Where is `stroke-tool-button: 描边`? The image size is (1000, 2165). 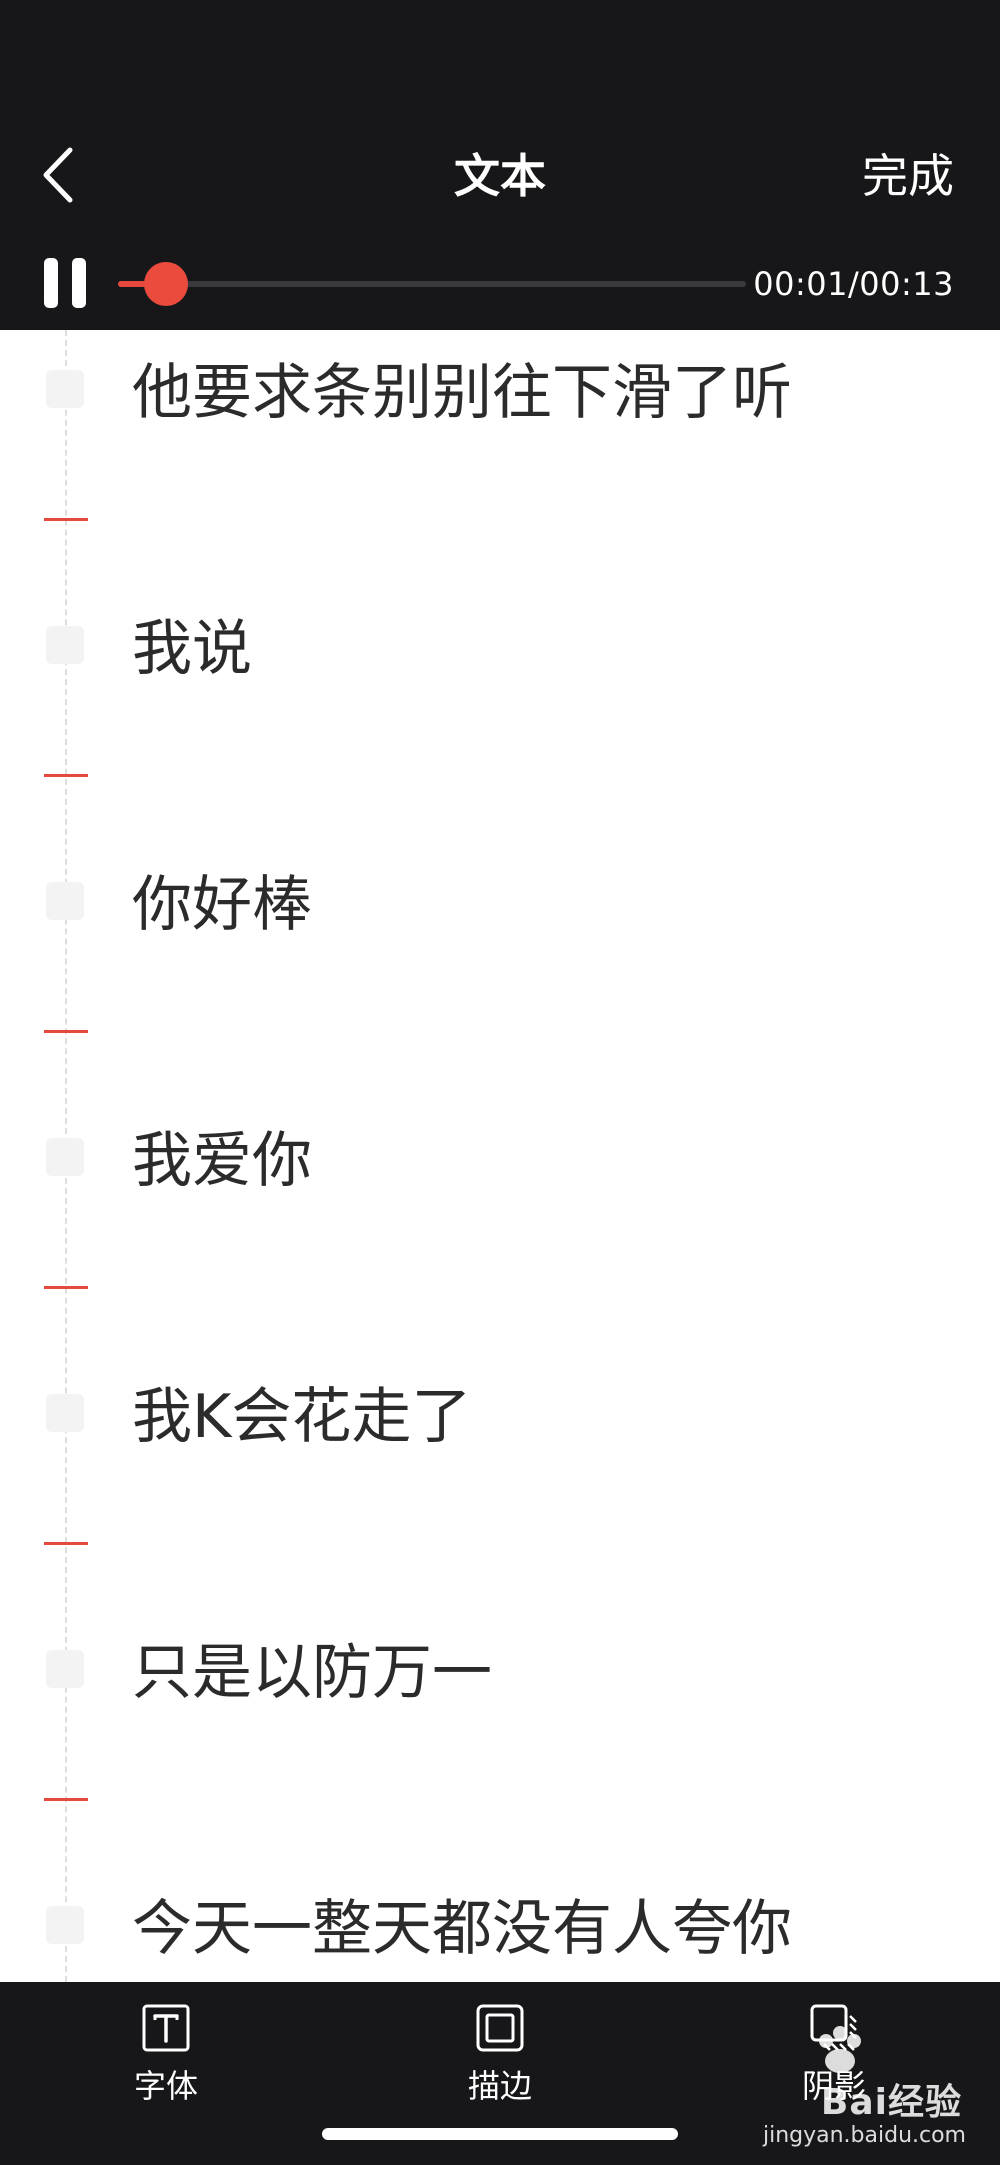 stroke-tool-button: 描边 is located at coordinates (500, 2064).